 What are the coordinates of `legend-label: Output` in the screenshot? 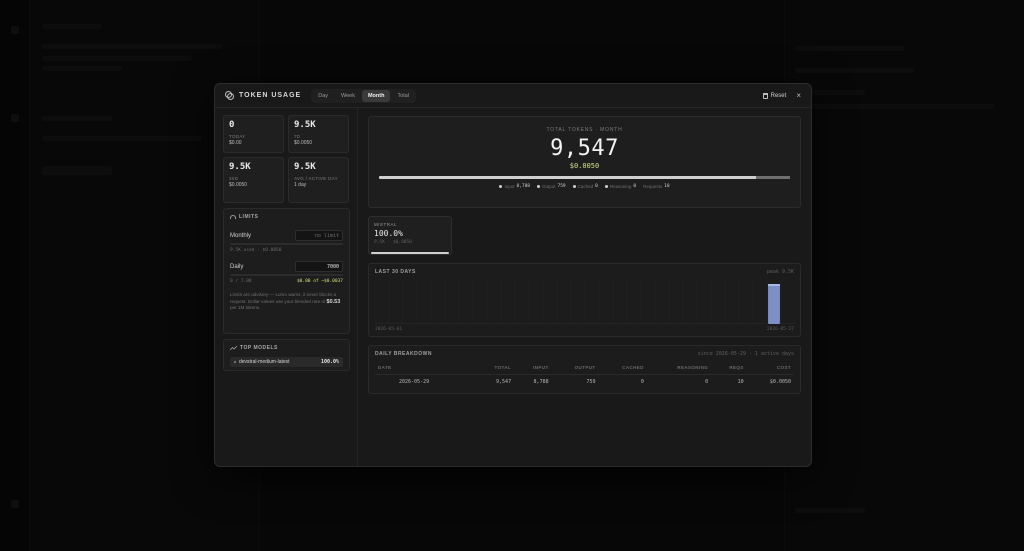 It's located at (549, 186).